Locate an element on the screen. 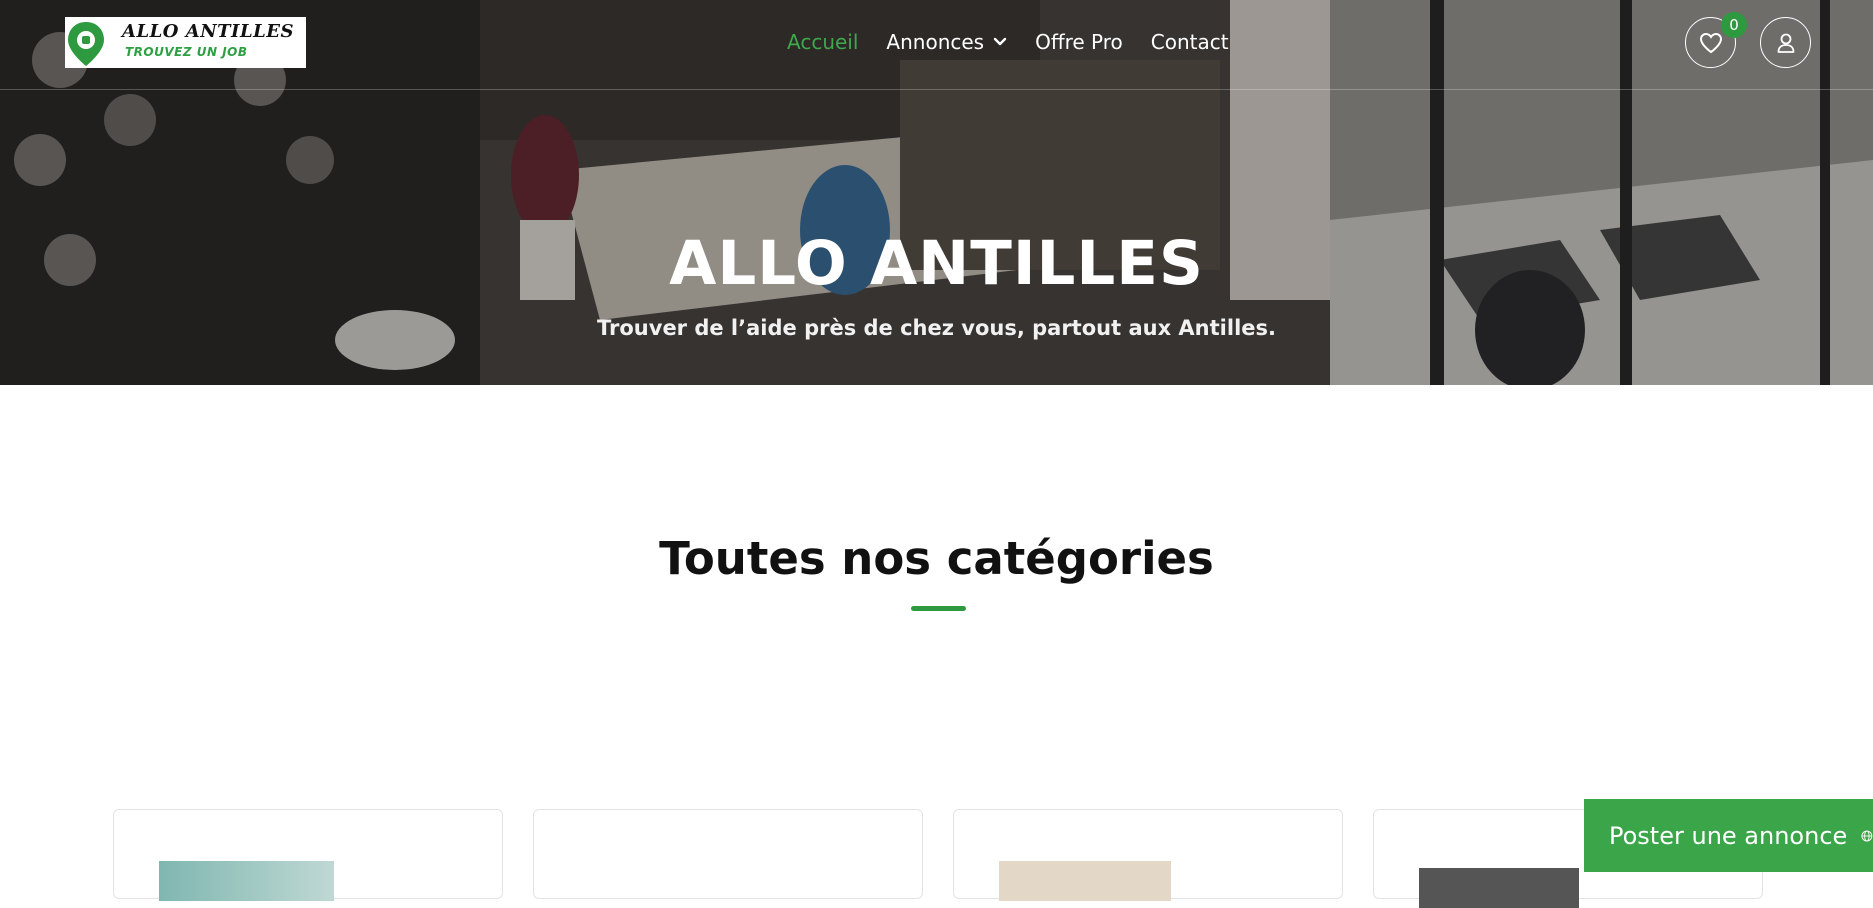 The height and width of the screenshot is (908, 1873). nav-item-label: Annonces is located at coordinates (935, 42).